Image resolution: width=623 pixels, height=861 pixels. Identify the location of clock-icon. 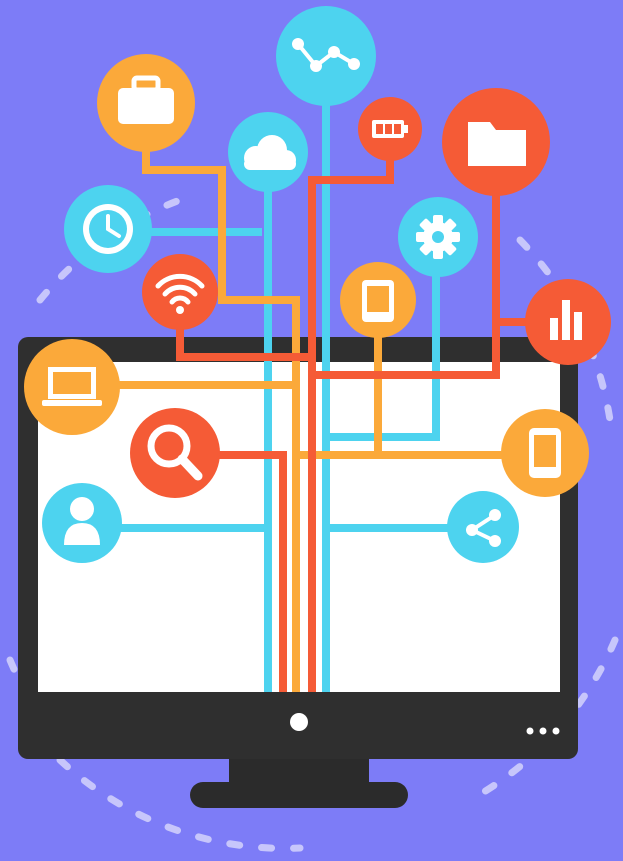
(108, 229).